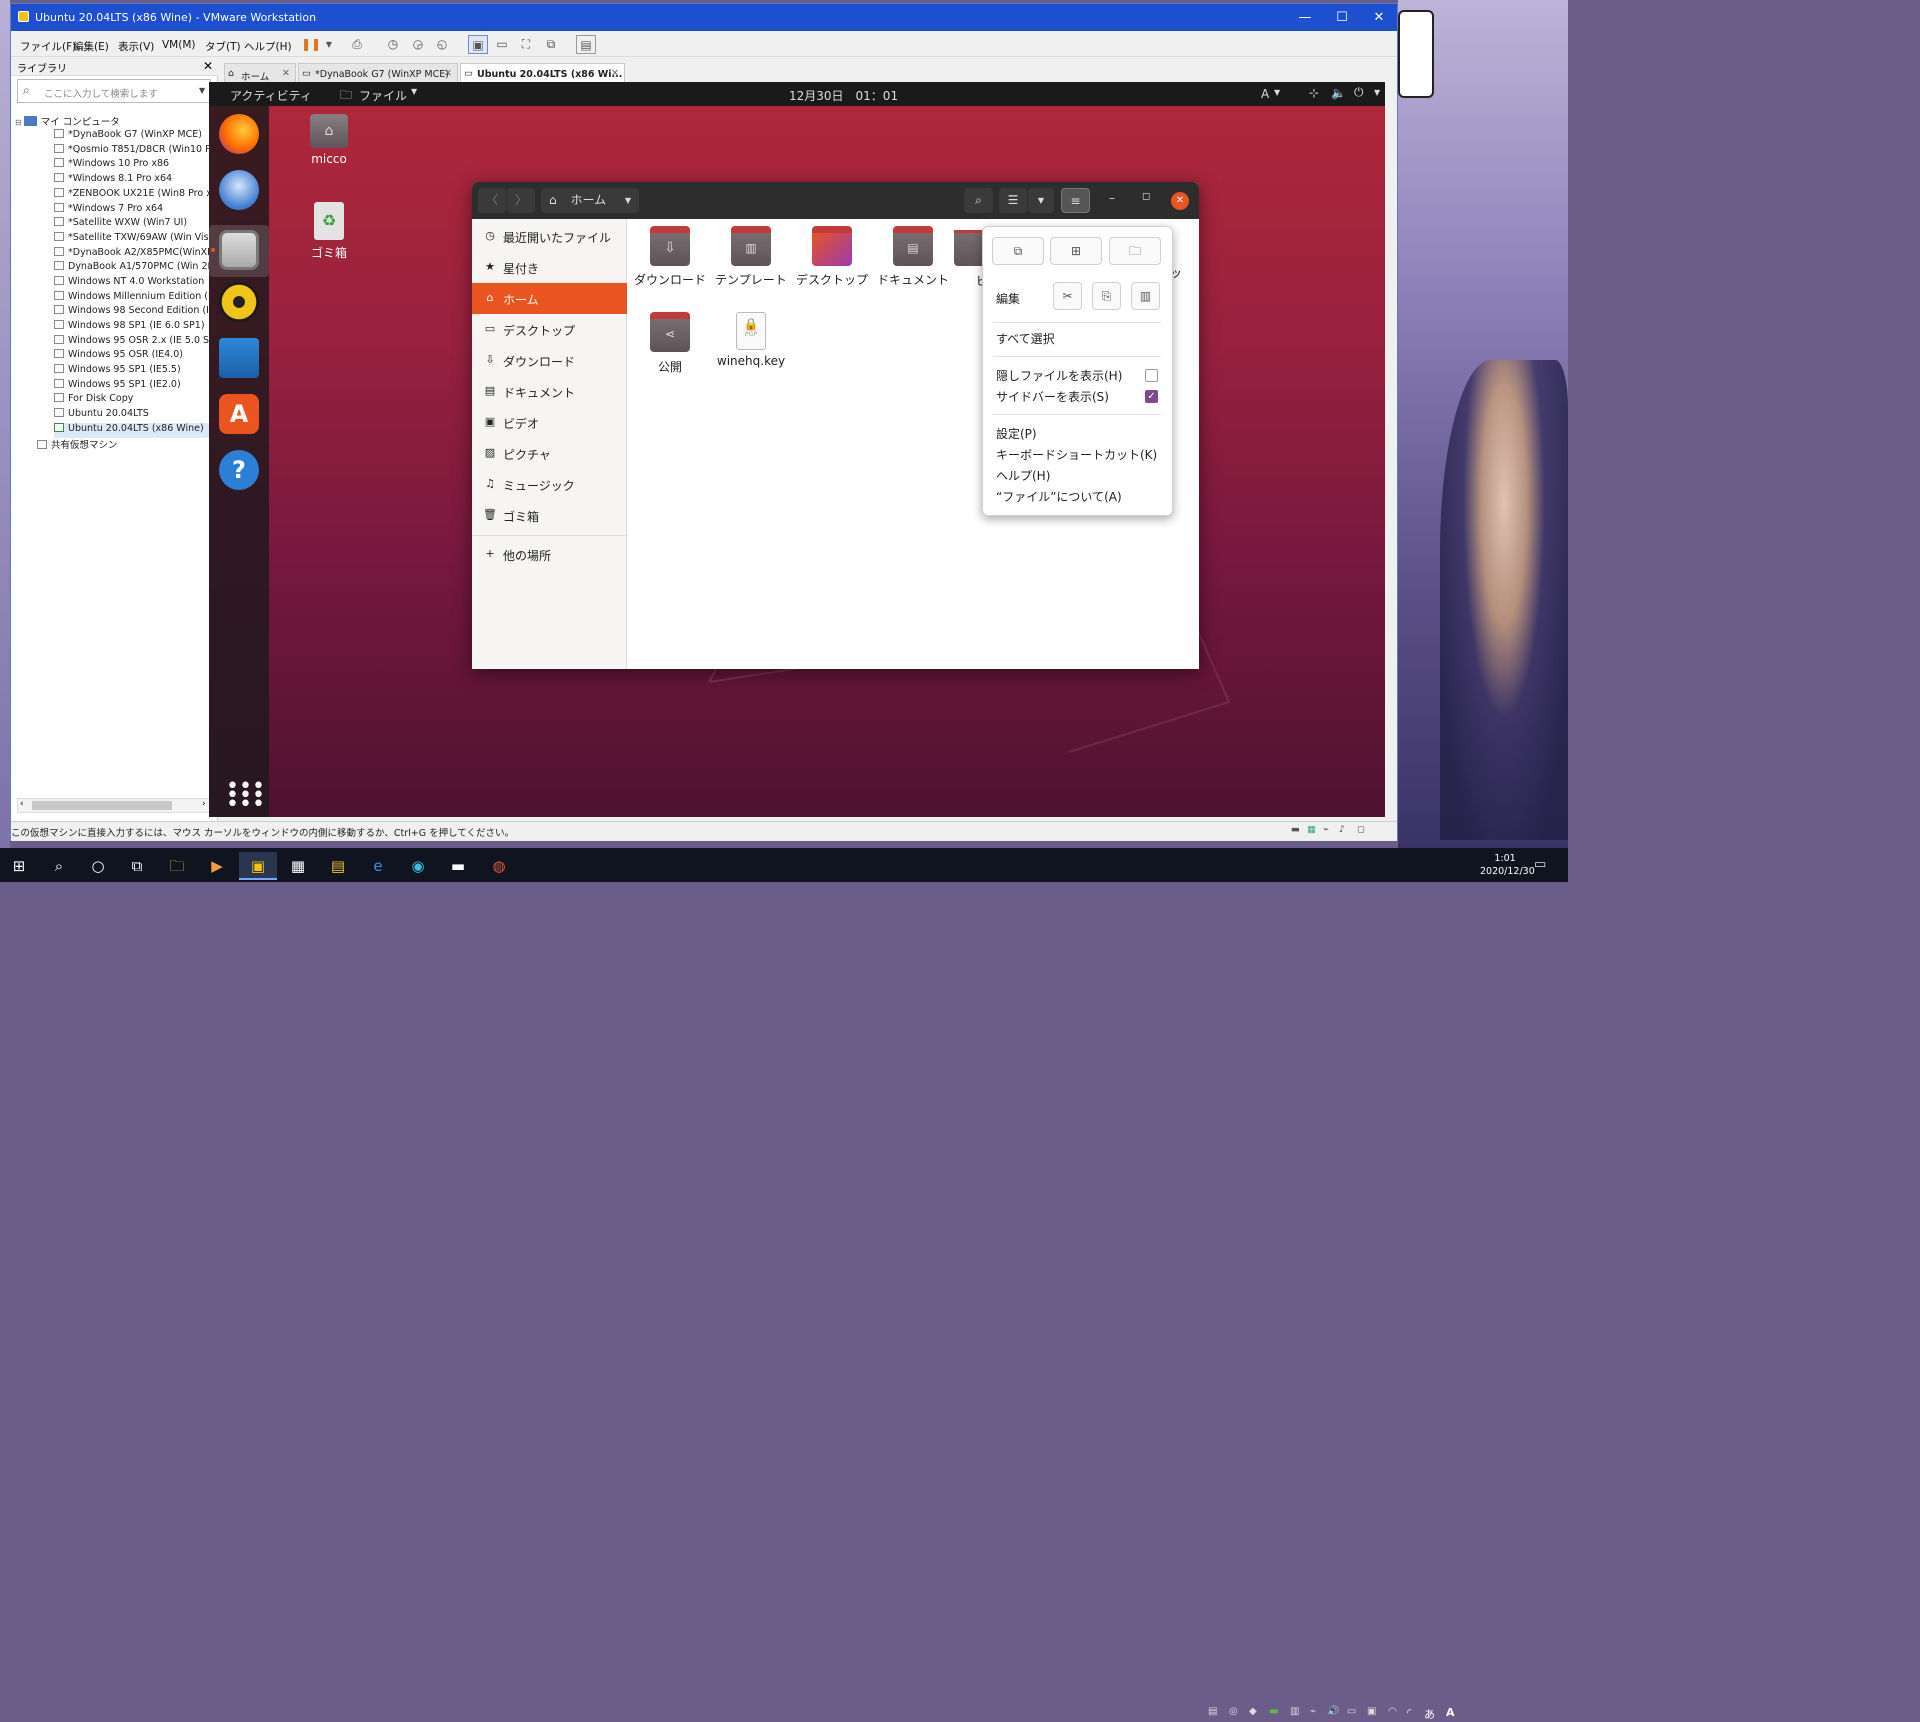 The image size is (1920, 1722). I want to click on minimize-window-button: –, so click(1112, 198).